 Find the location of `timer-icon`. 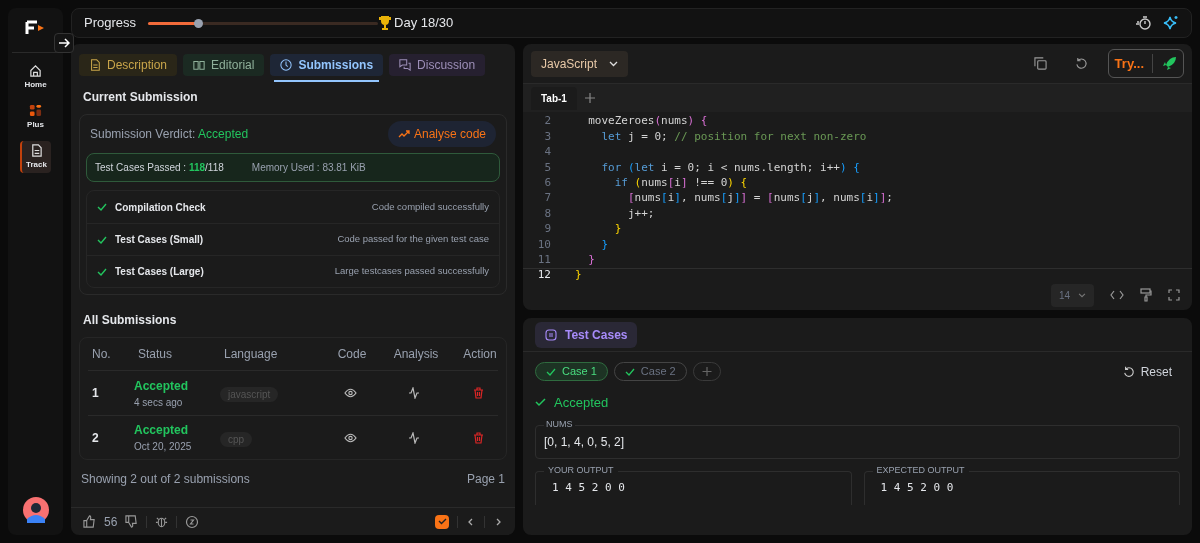

timer-icon is located at coordinates (1143, 23).